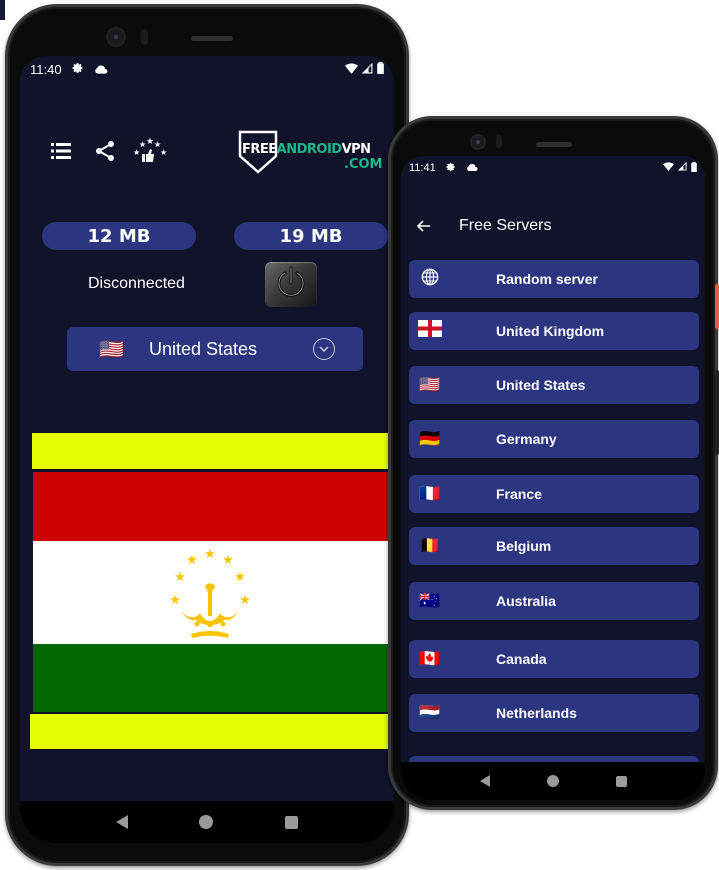 This screenshot has width=719, height=870. I want to click on server-name: Netherlands, so click(536, 713).